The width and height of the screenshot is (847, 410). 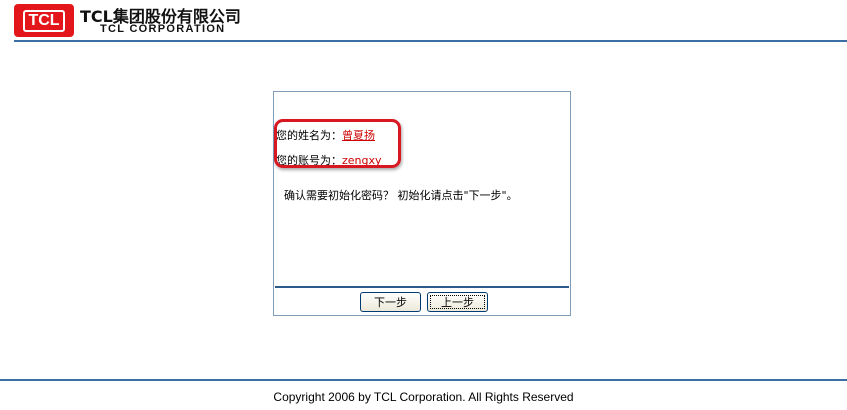 What do you see at coordinates (390, 302) in the screenshot?
I see `next-button: 下一步` at bounding box center [390, 302].